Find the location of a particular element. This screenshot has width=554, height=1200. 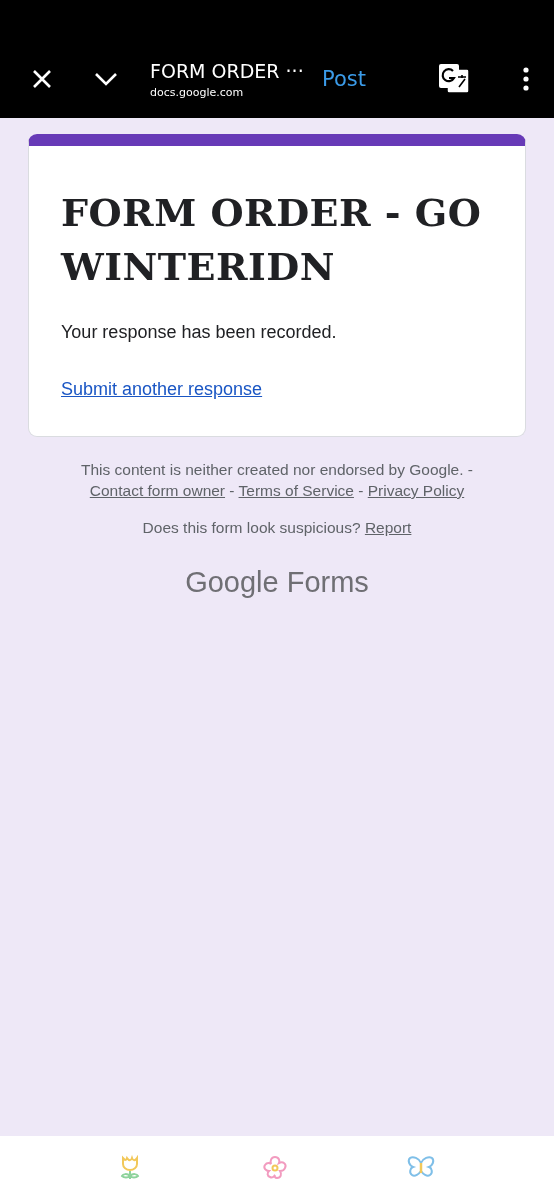

confirmation-message: Your response has been recorded. is located at coordinates (199, 332).